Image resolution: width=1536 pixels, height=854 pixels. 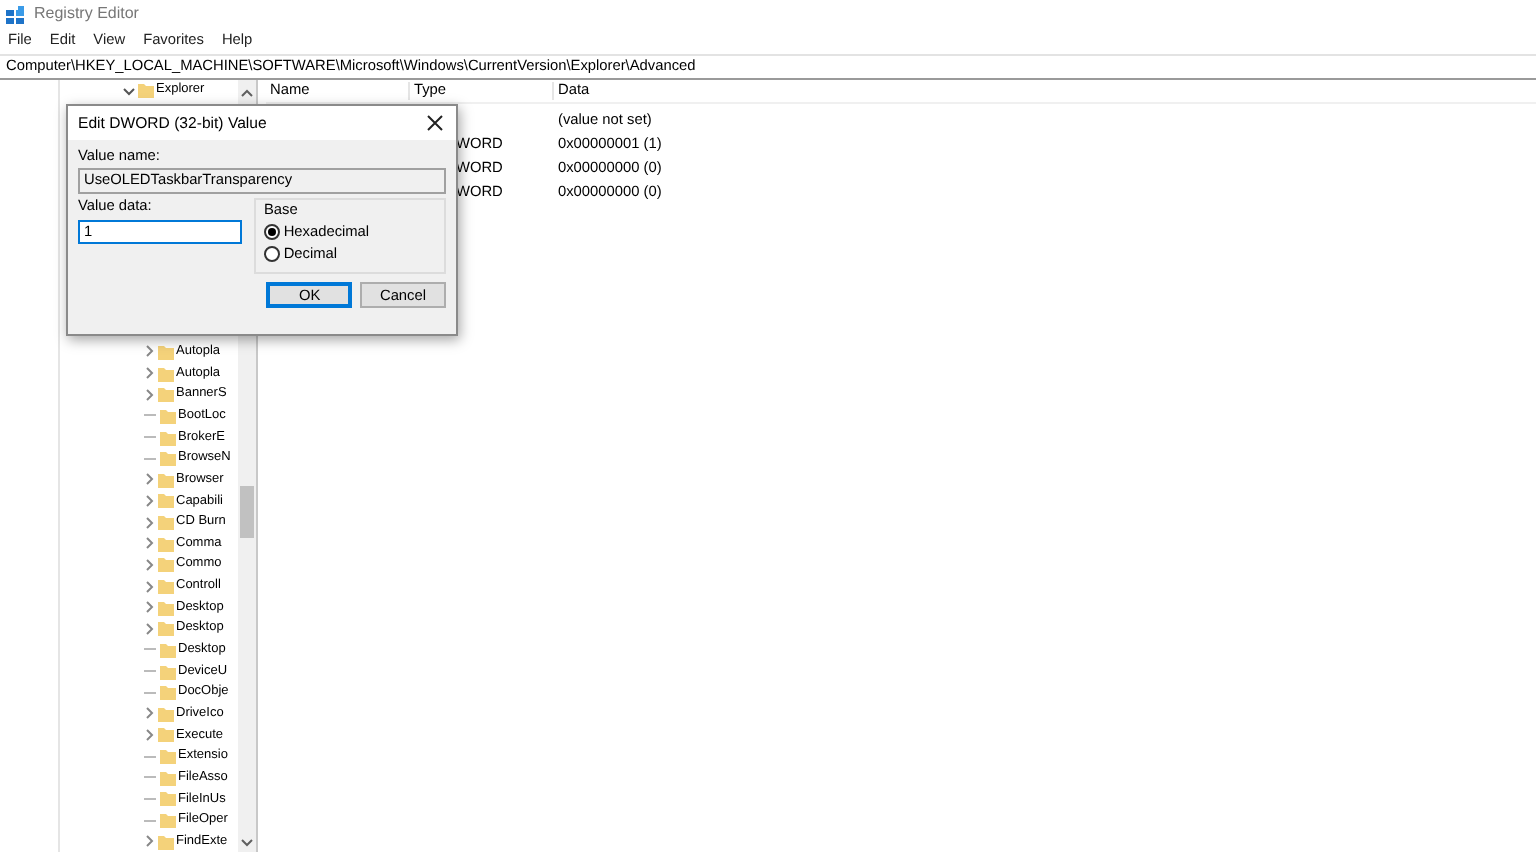 I want to click on window-title: Registry Editor, so click(x=86, y=14).